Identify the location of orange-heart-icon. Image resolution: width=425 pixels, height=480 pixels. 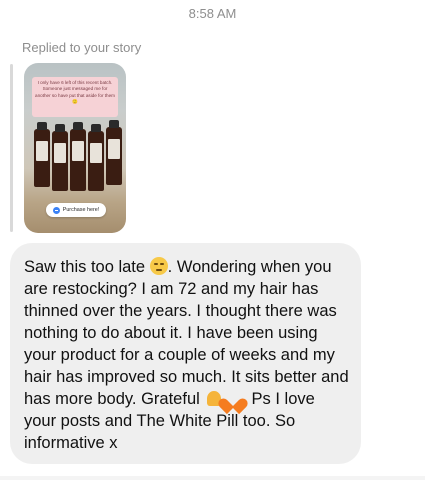
(233, 399).